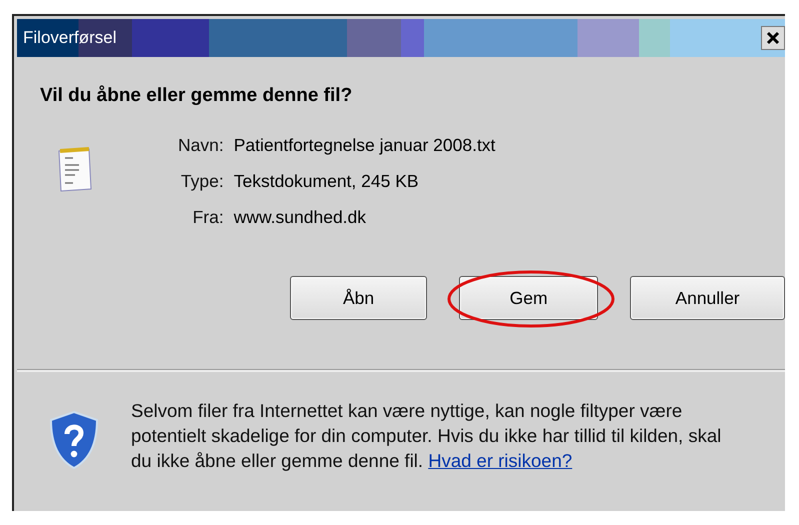  Describe the element at coordinates (197, 96) in the screenshot. I see `dialog-question: Vil du åbne eller gemme denne fil?` at that location.